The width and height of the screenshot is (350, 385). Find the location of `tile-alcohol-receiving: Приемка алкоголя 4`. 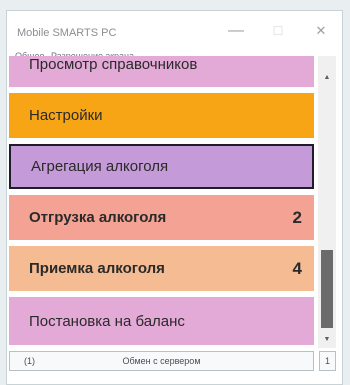

tile-alcohol-receiving: Приемка алкоголя 4 is located at coordinates (161, 268).